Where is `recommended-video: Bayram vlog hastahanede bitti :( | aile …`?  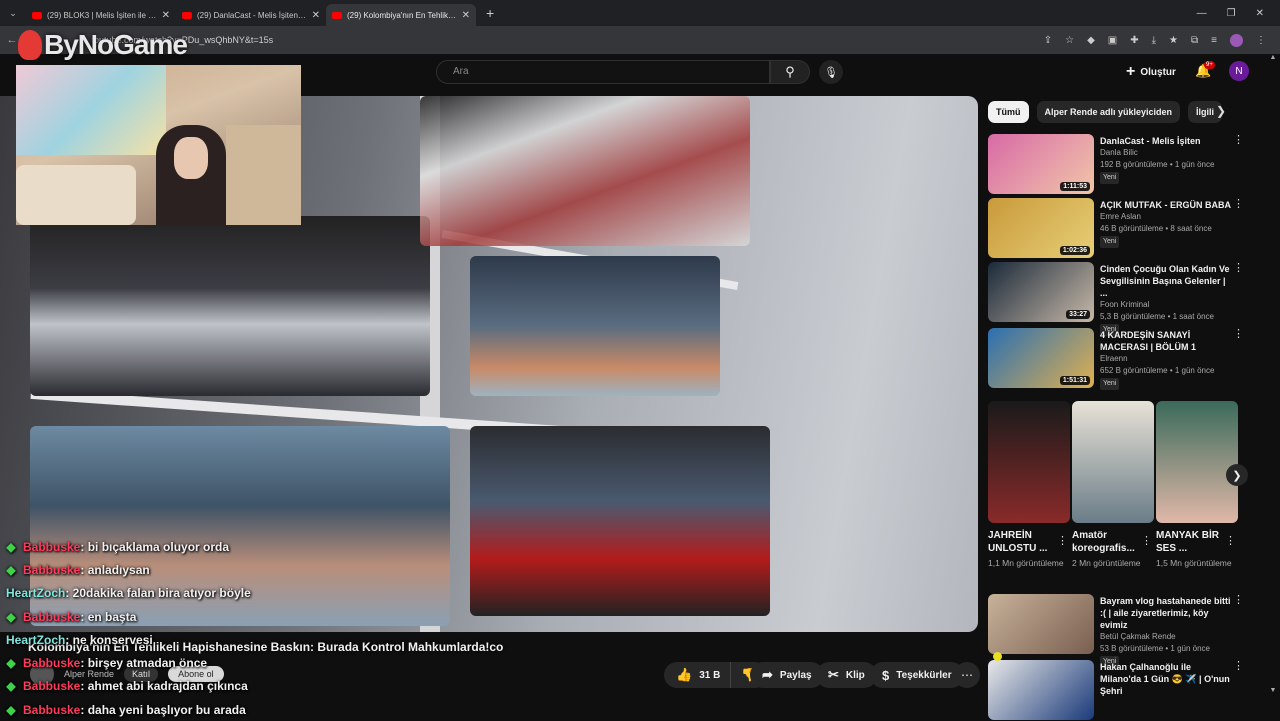 recommended-video: Bayram vlog hastahanede bitti :( | aile … is located at coordinates (1116, 631).